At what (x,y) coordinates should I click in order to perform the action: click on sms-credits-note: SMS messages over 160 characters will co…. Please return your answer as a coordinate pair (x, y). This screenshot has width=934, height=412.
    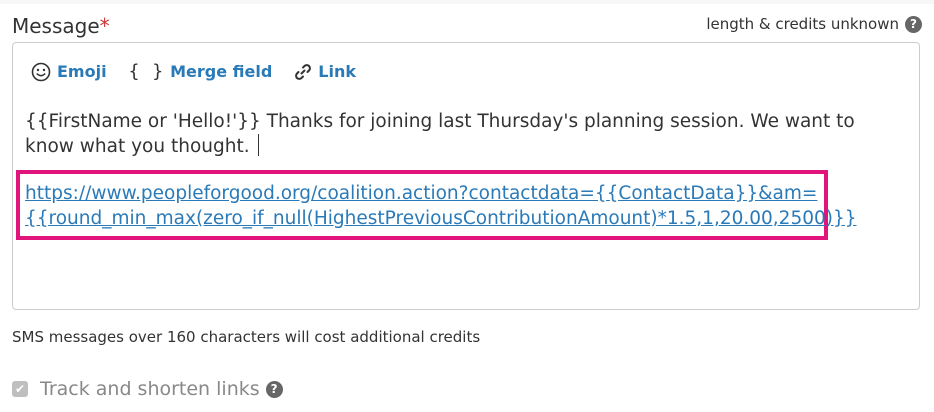
    Looking at the image, I should click on (246, 337).